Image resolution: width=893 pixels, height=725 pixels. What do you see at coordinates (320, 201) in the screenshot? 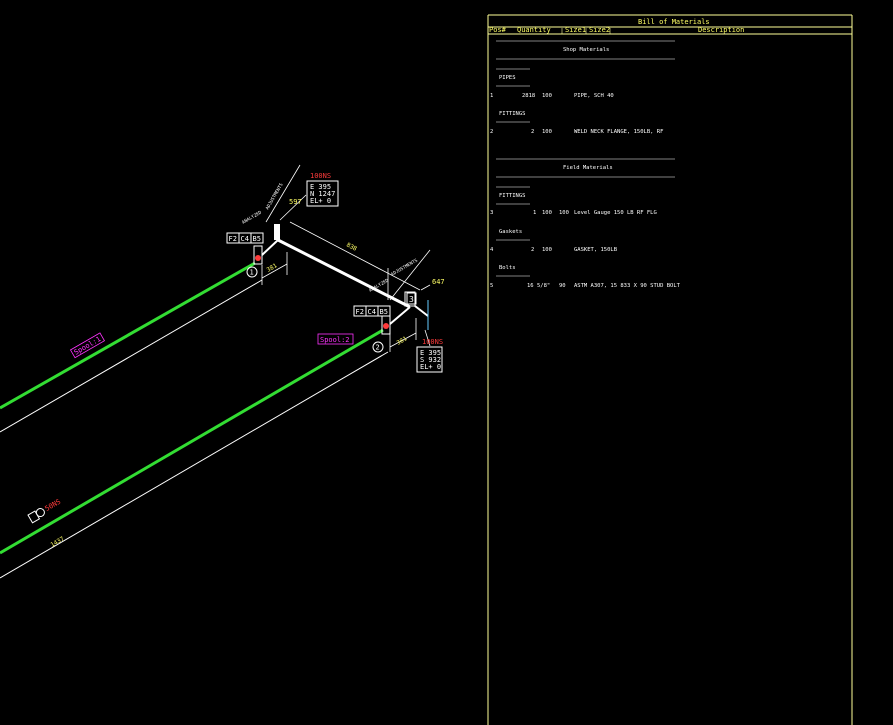
I see `coord-top-el: EL+ 0` at bounding box center [320, 201].